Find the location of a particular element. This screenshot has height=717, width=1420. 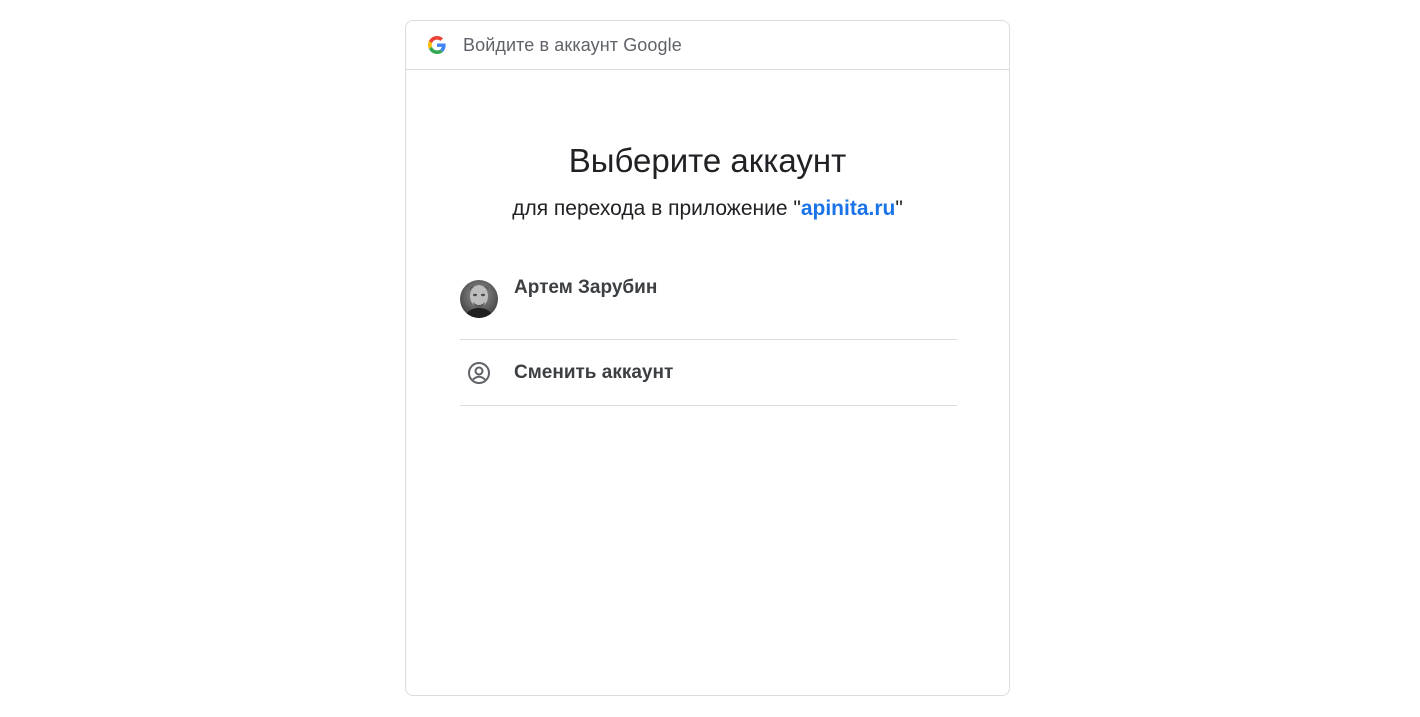

google-g-icon is located at coordinates (437, 45).